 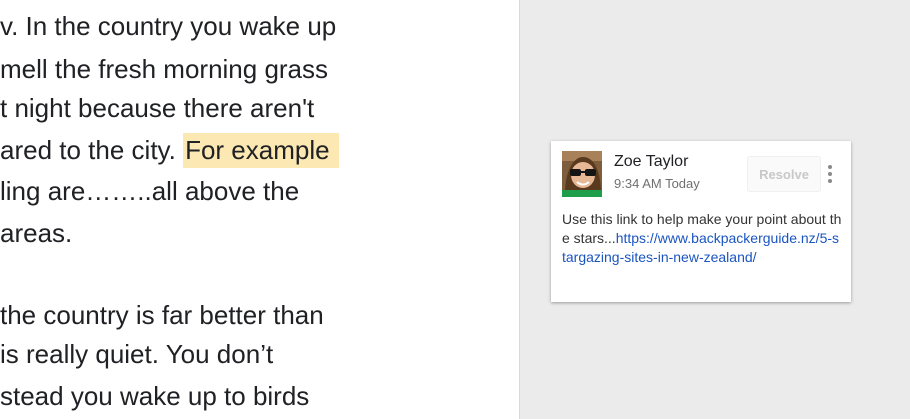 I want to click on document-line-8: is really quiet. You don’t, so click(x=137, y=354).